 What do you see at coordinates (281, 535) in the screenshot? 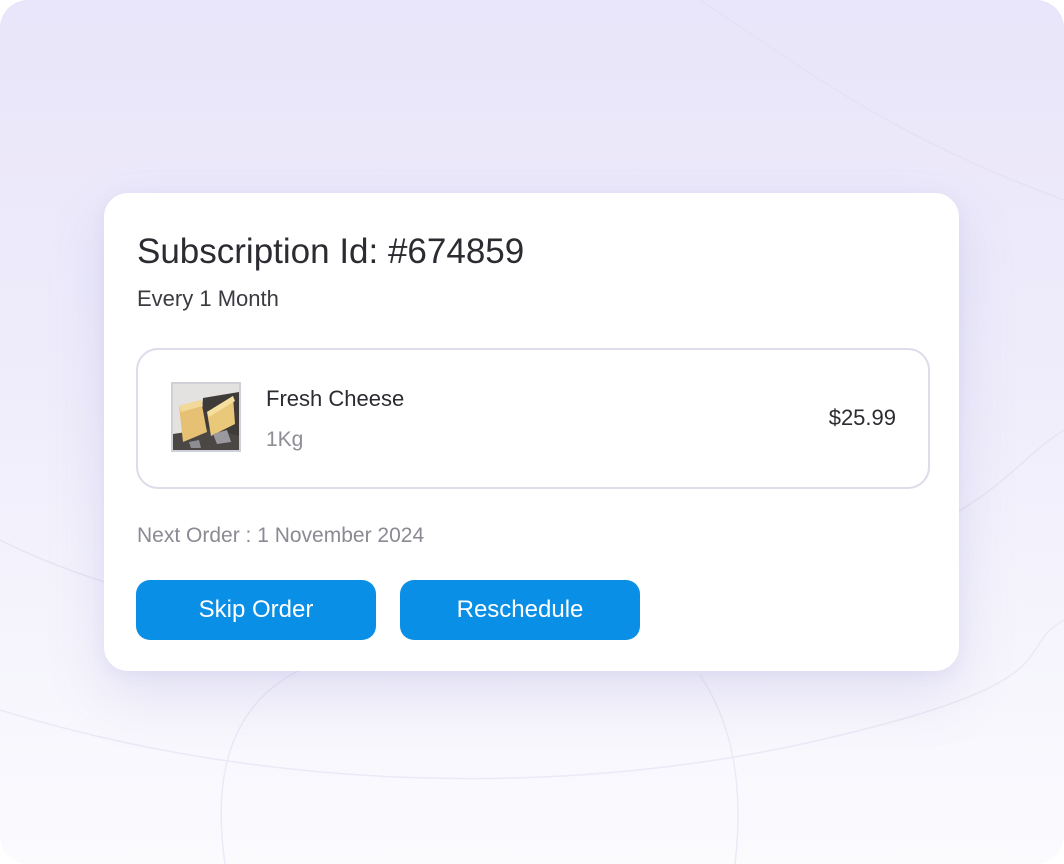
I see `next-order-date: Next Order : 1 November 2024` at bounding box center [281, 535].